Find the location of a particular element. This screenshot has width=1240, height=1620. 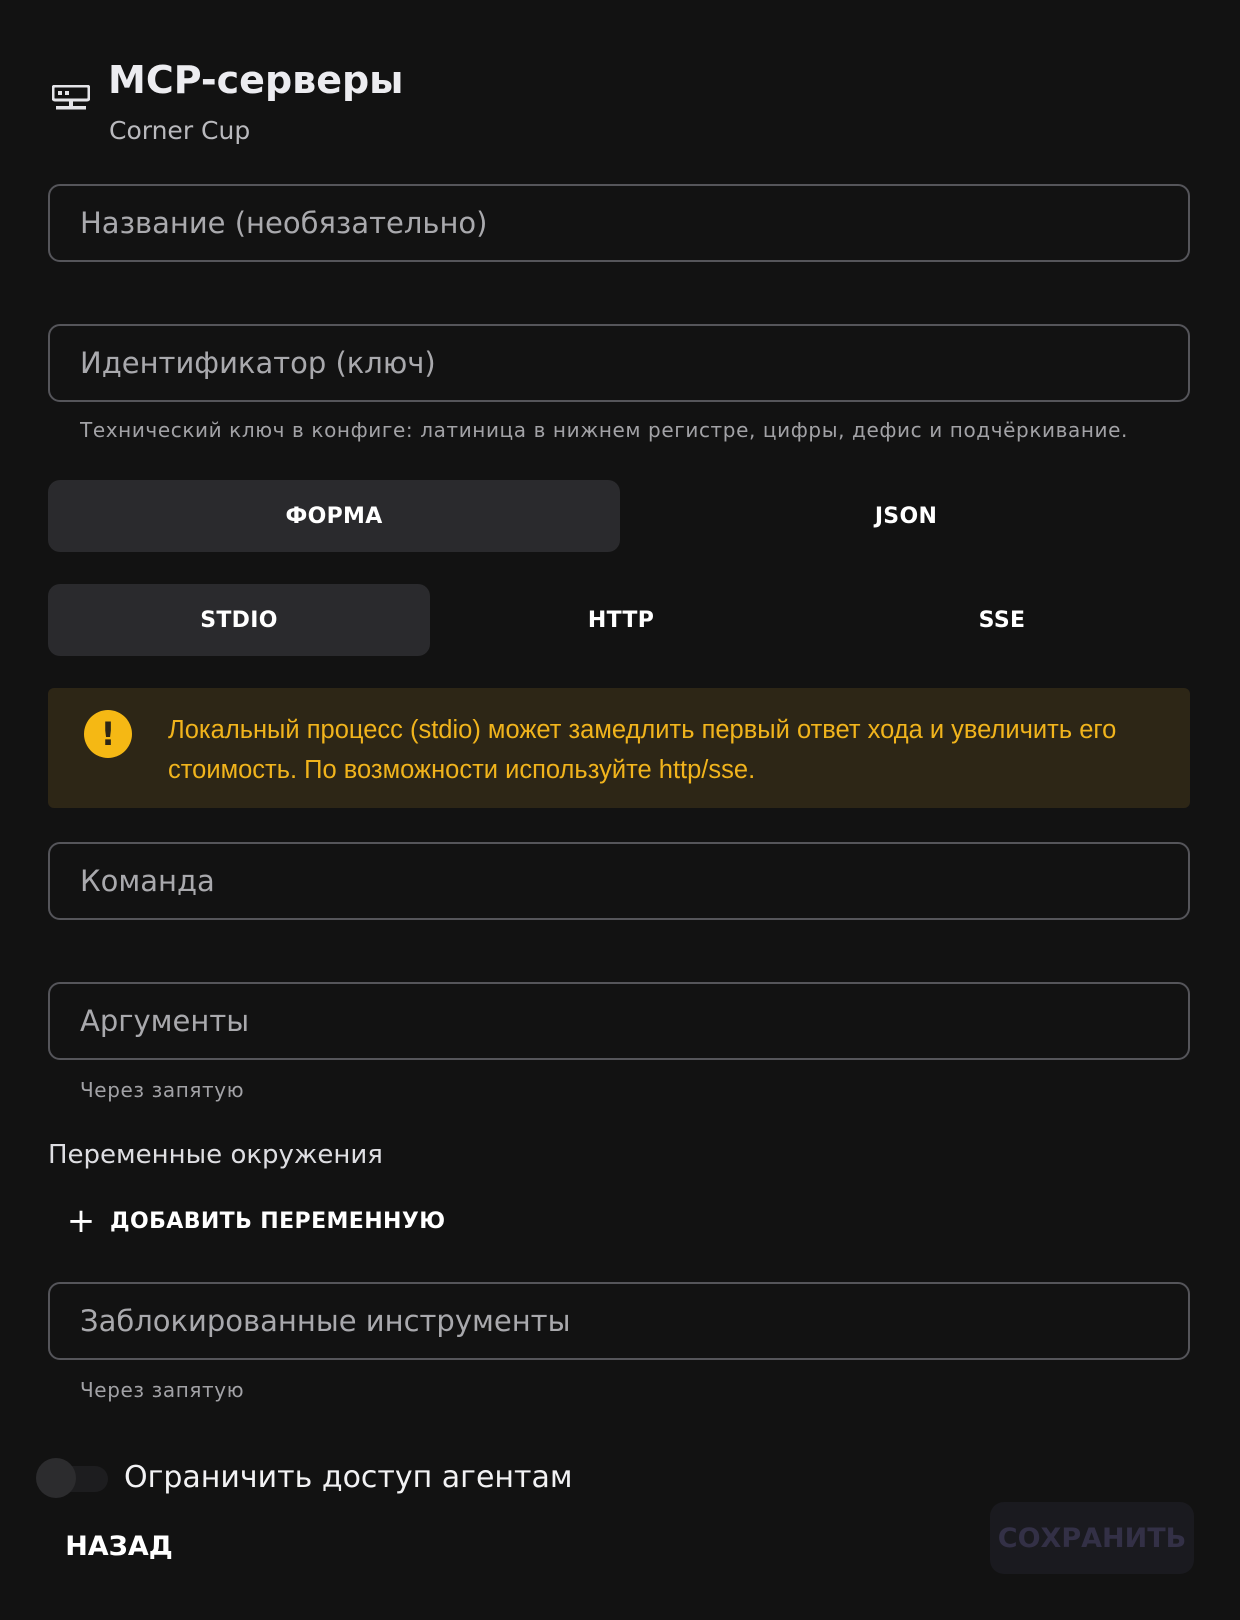

name-input is located at coordinates (619, 223).